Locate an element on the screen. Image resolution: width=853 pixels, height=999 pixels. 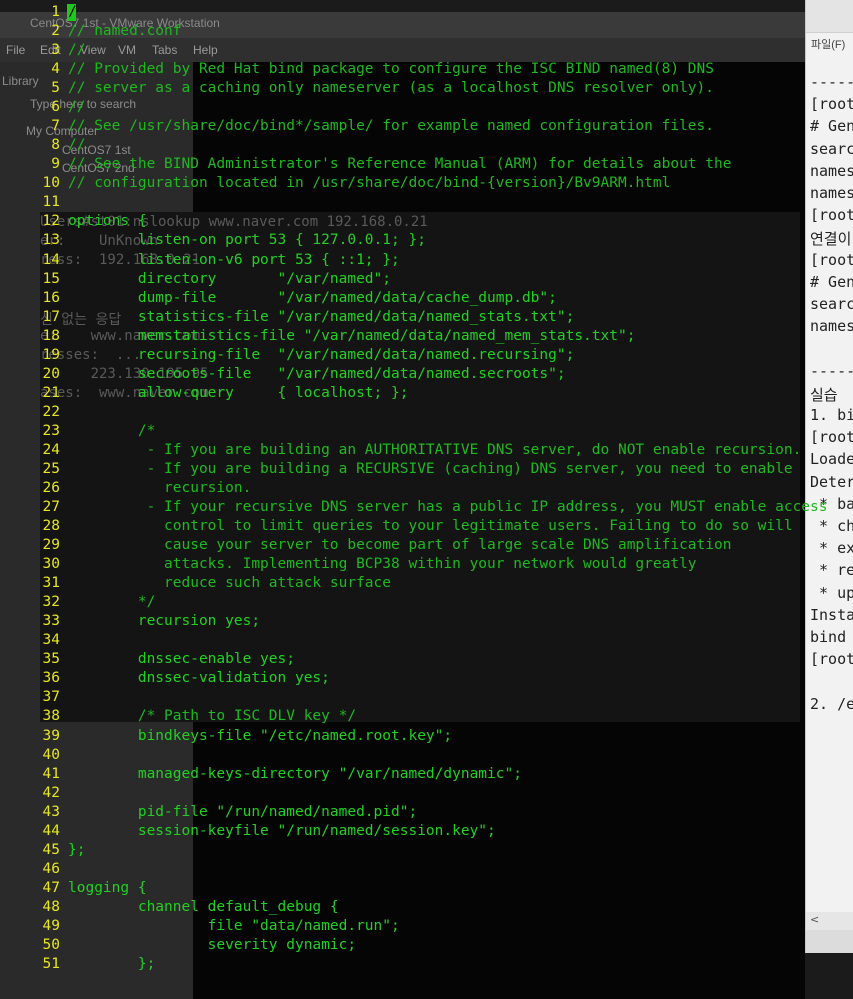
line-number: 50 is located at coordinates (51, 944).